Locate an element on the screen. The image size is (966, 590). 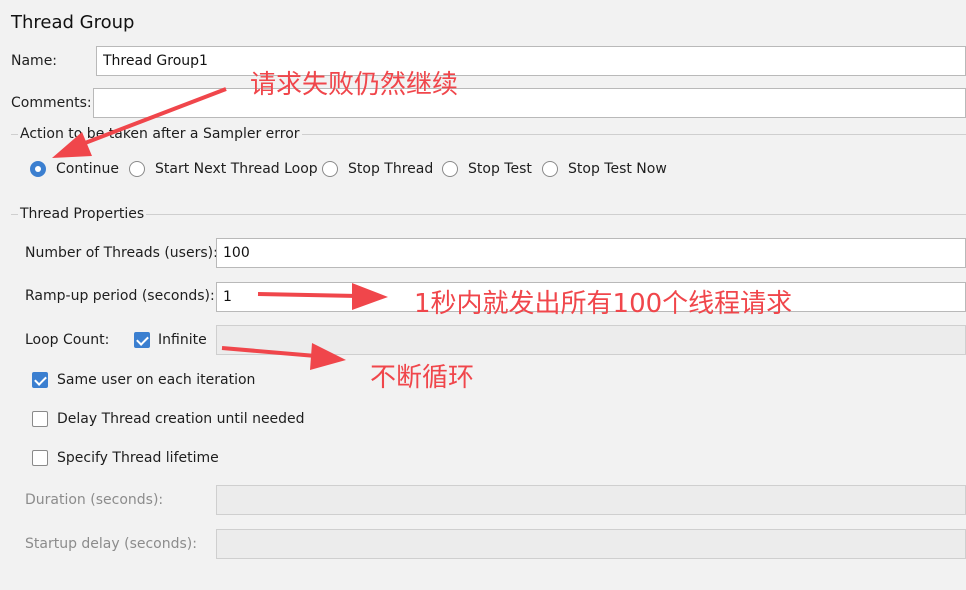
rampup-label: Ramp-up period (seconds): is located at coordinates (120, 296).